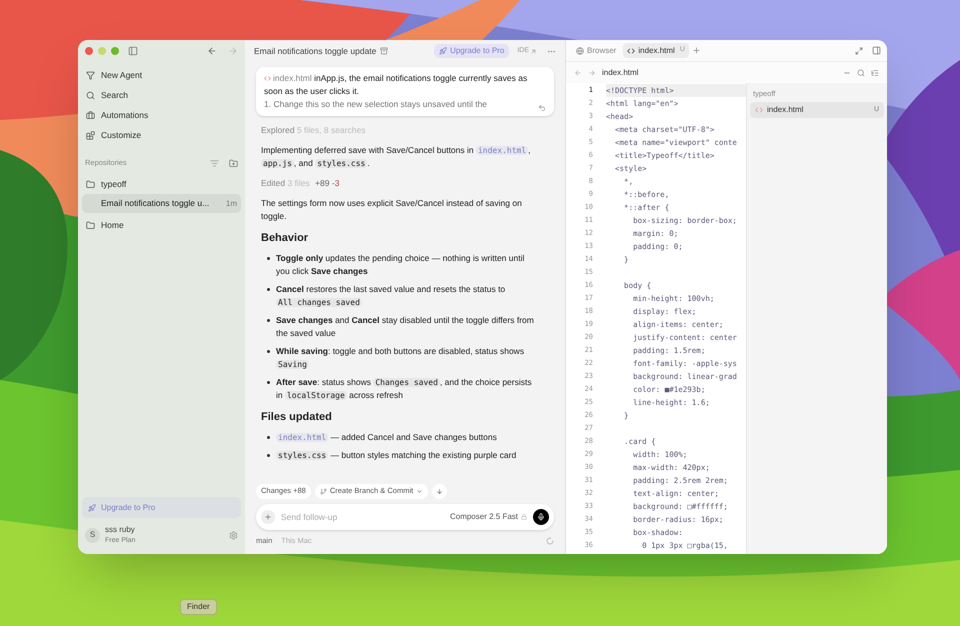 The height and width of the screenshot is (626, 960). I want to click on funnel-icon, so click(90, 75).